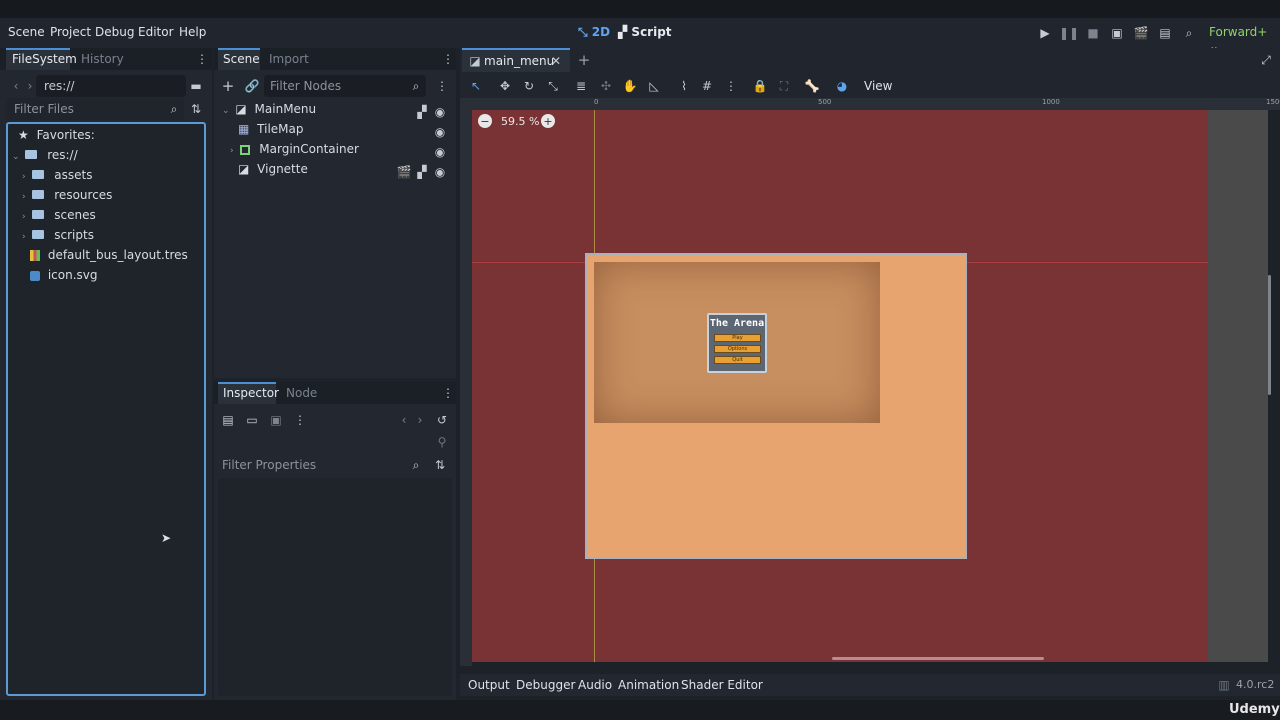  What do you see at coordinates (56, 138) in the screenshot?
I see `favorites-row: ★ Favorites:` at bounding box center [56, 138].